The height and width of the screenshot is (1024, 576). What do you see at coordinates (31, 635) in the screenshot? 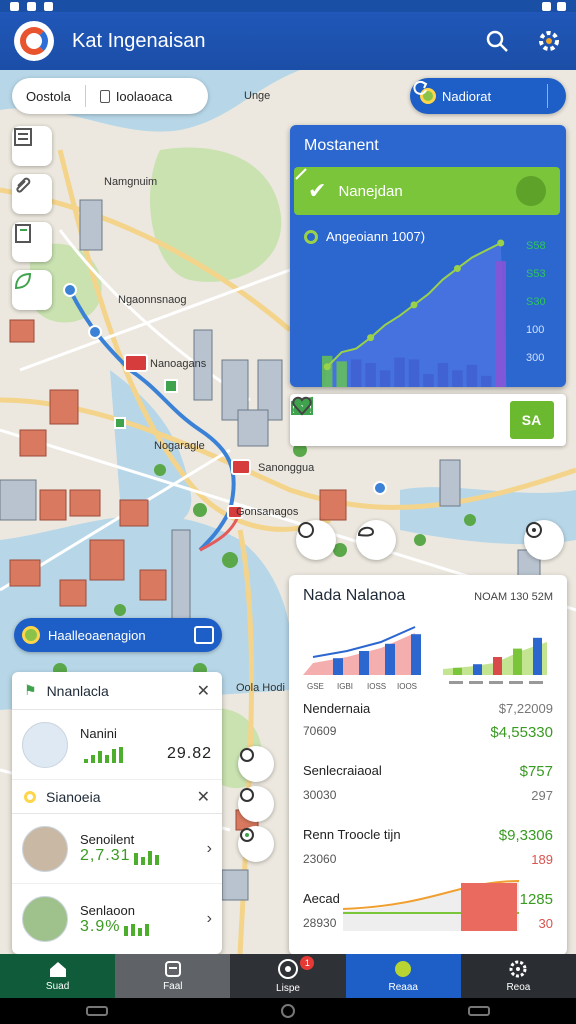
I see `location-dot-icon` at bounding box center [31, 635].